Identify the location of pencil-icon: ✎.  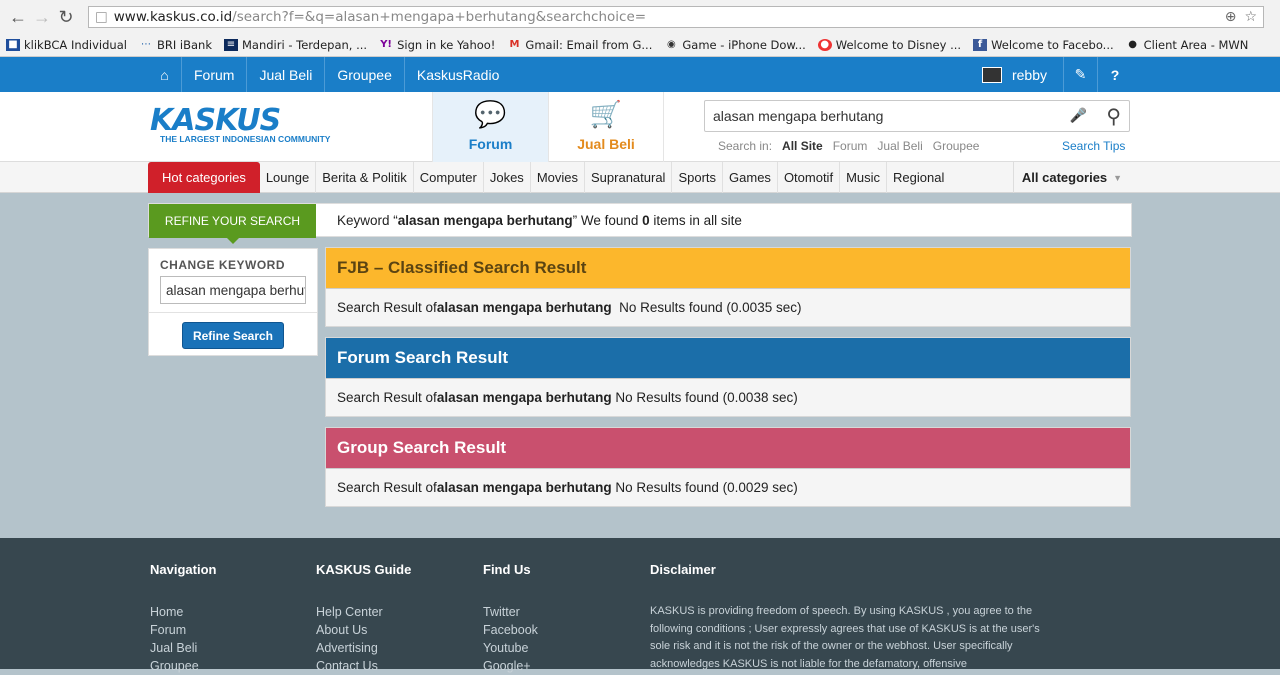
(1081, 74).